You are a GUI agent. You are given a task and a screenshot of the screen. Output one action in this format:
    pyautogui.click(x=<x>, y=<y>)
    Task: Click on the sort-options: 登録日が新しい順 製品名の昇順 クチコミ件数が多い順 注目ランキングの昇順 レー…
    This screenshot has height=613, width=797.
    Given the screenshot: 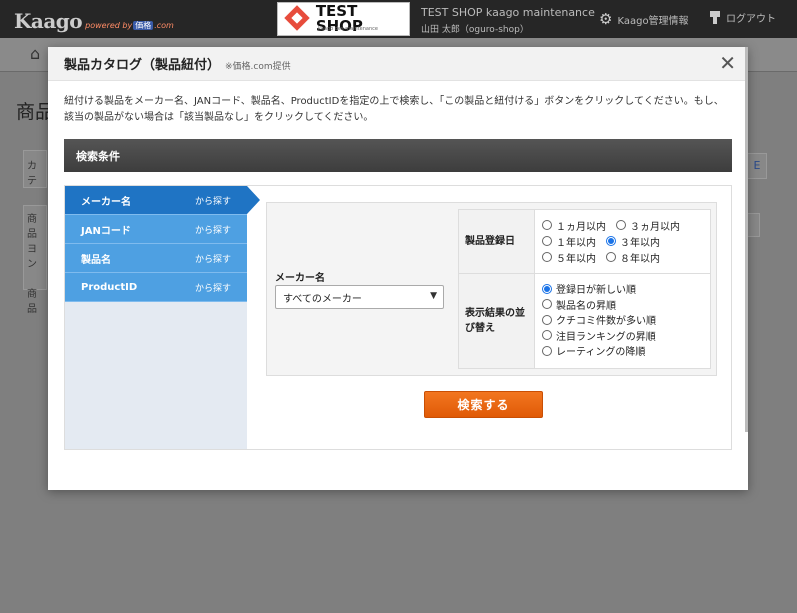 What is the action you would take?
    pyautogui.click(x=622, y=321)
    